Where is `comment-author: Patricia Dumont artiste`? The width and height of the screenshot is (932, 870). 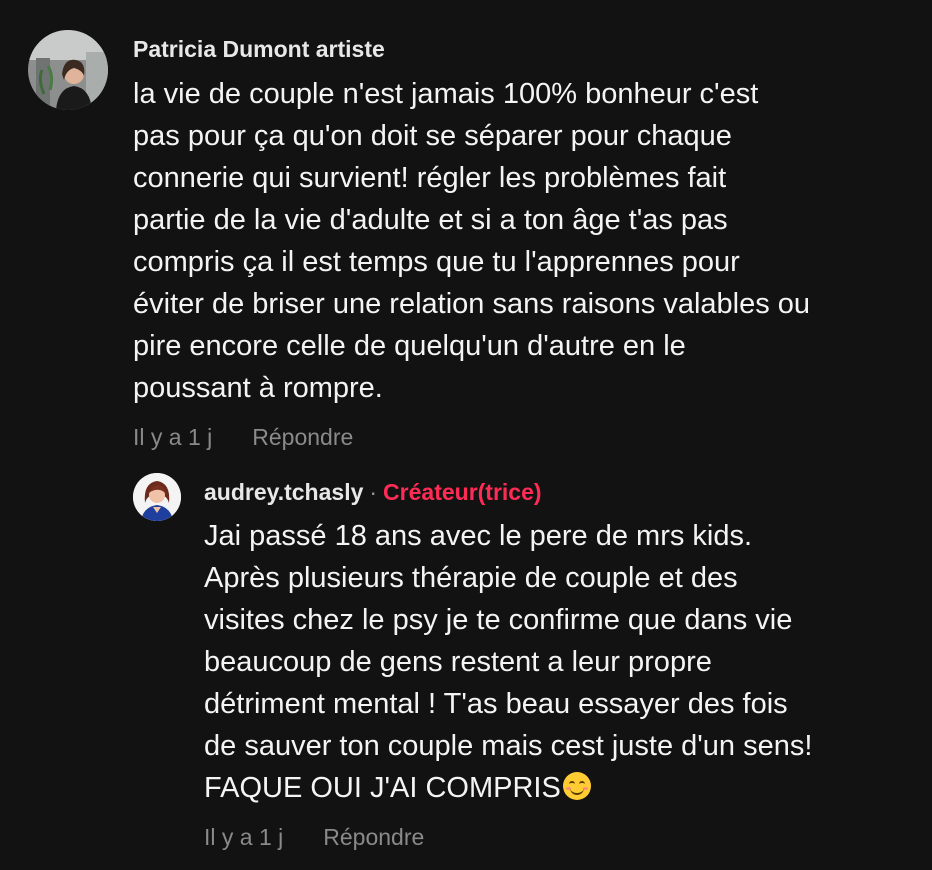
comment-author: Patricia Dumont artiste is located at coordinates (259, 49).